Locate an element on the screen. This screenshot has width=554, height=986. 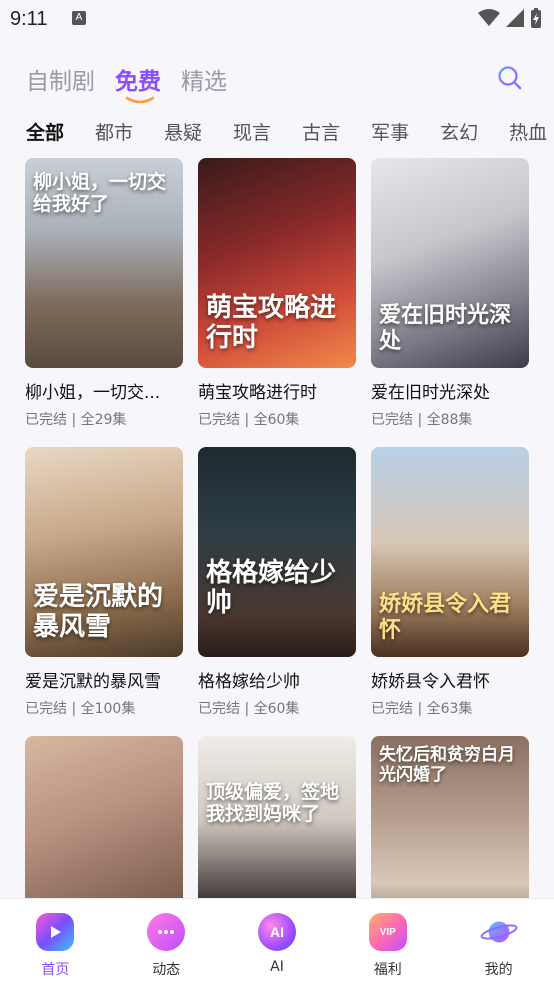
tab-featured: 精选 is located at coordinates (204, 82).